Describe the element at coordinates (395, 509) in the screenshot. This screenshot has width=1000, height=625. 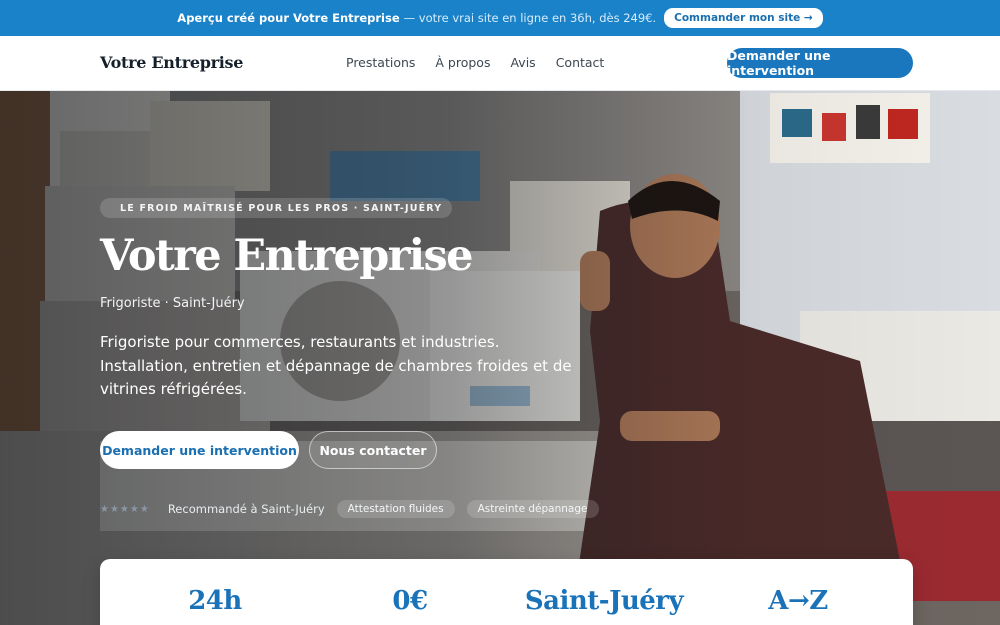
I see `badge-attestation: Attestation fluides` at that location.